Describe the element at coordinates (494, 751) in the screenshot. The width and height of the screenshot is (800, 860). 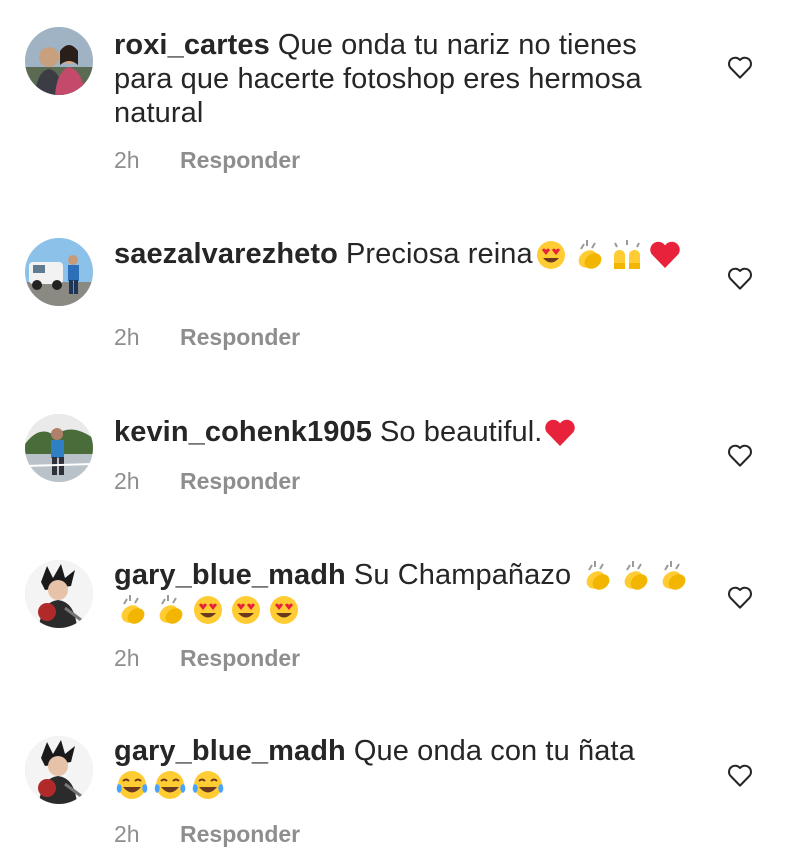
I see `comment-text: Que onda con tu ñata` at that location.